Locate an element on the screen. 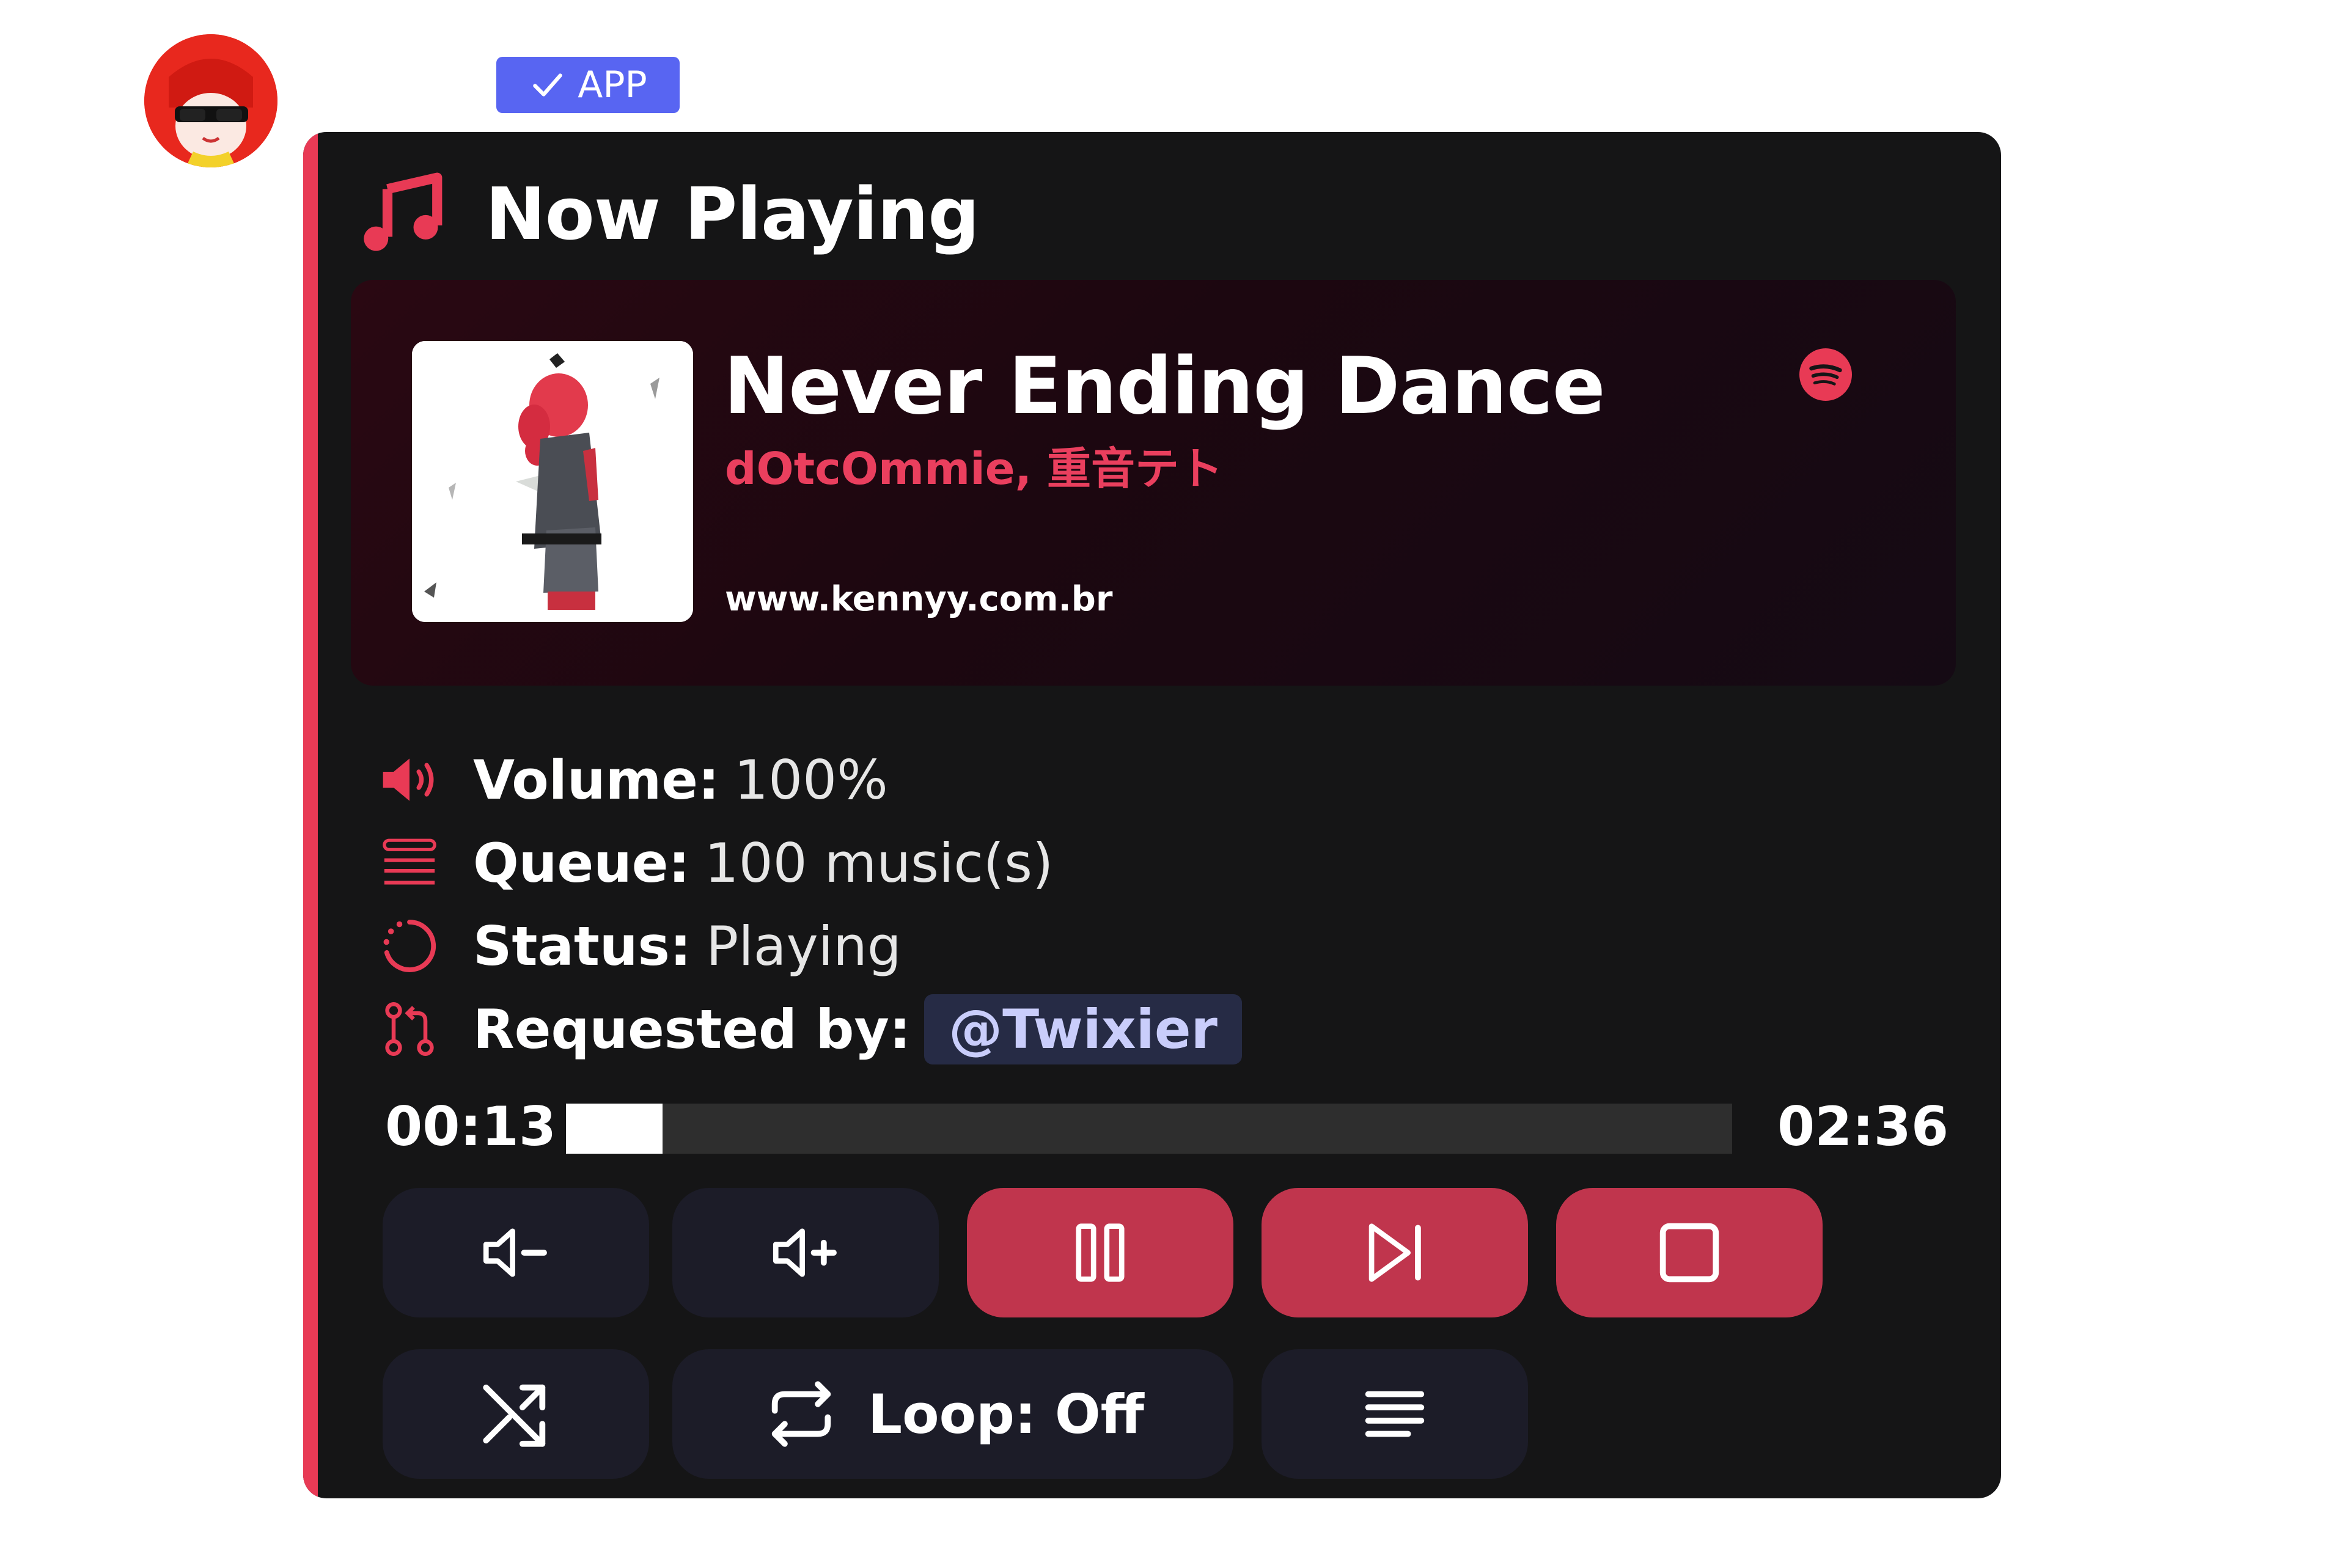 This screenshot has height=1568, width=2347. git-request-icon is located at coordinates (410, 1029).